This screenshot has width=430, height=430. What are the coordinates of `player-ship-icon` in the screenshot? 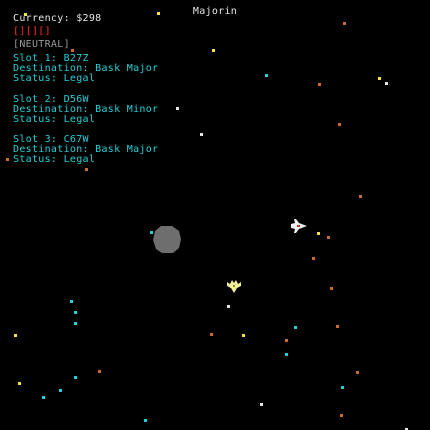 It's located at (299, 226).